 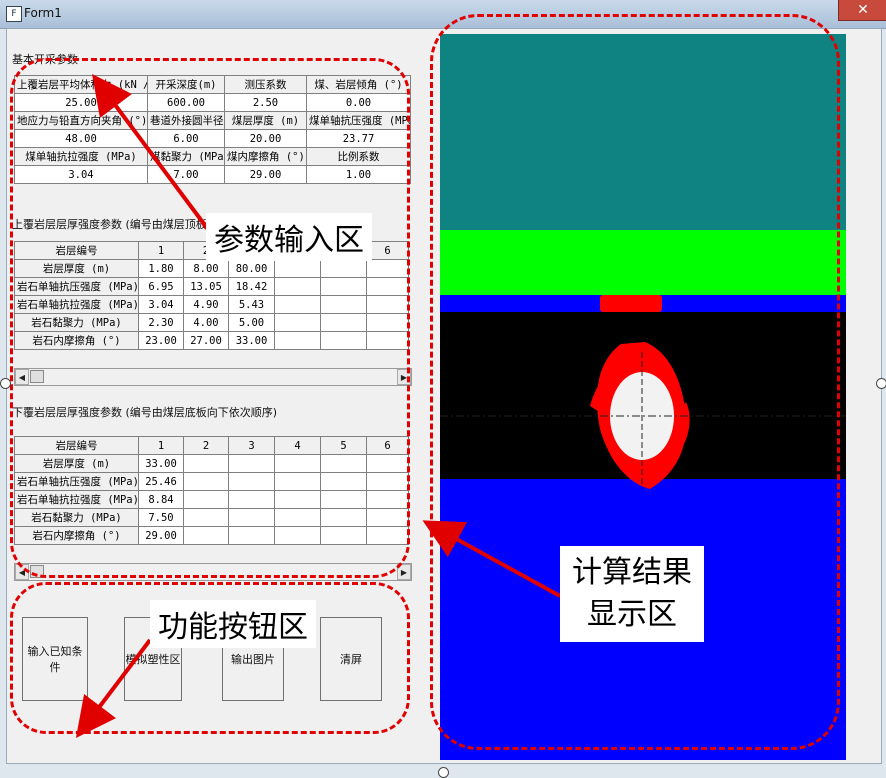 What do you see at coordinates (152, 153) in the screenshot?
I see `param-area-arrow` at bounding box center [152, 153].